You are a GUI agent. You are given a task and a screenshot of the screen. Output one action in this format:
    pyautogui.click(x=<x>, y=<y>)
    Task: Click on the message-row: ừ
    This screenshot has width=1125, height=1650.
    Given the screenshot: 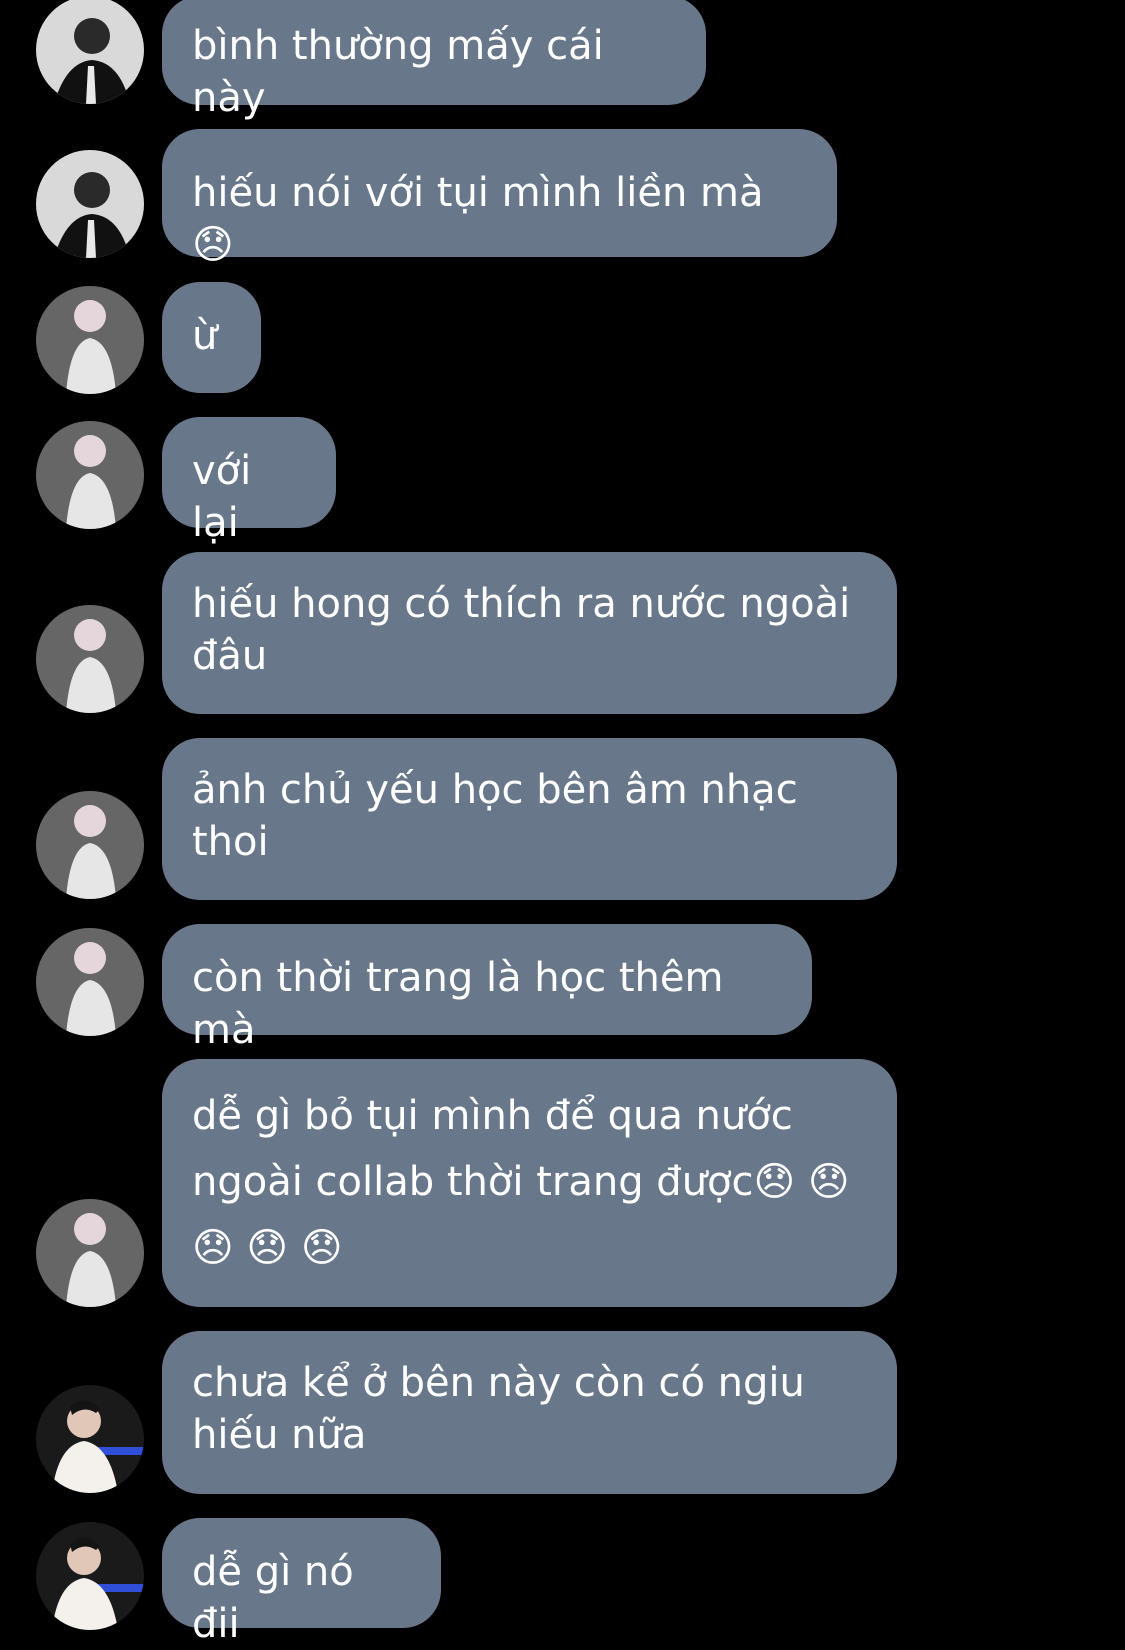 What is the action you would take?
    pyautogui.click(x=562, y=338)
    